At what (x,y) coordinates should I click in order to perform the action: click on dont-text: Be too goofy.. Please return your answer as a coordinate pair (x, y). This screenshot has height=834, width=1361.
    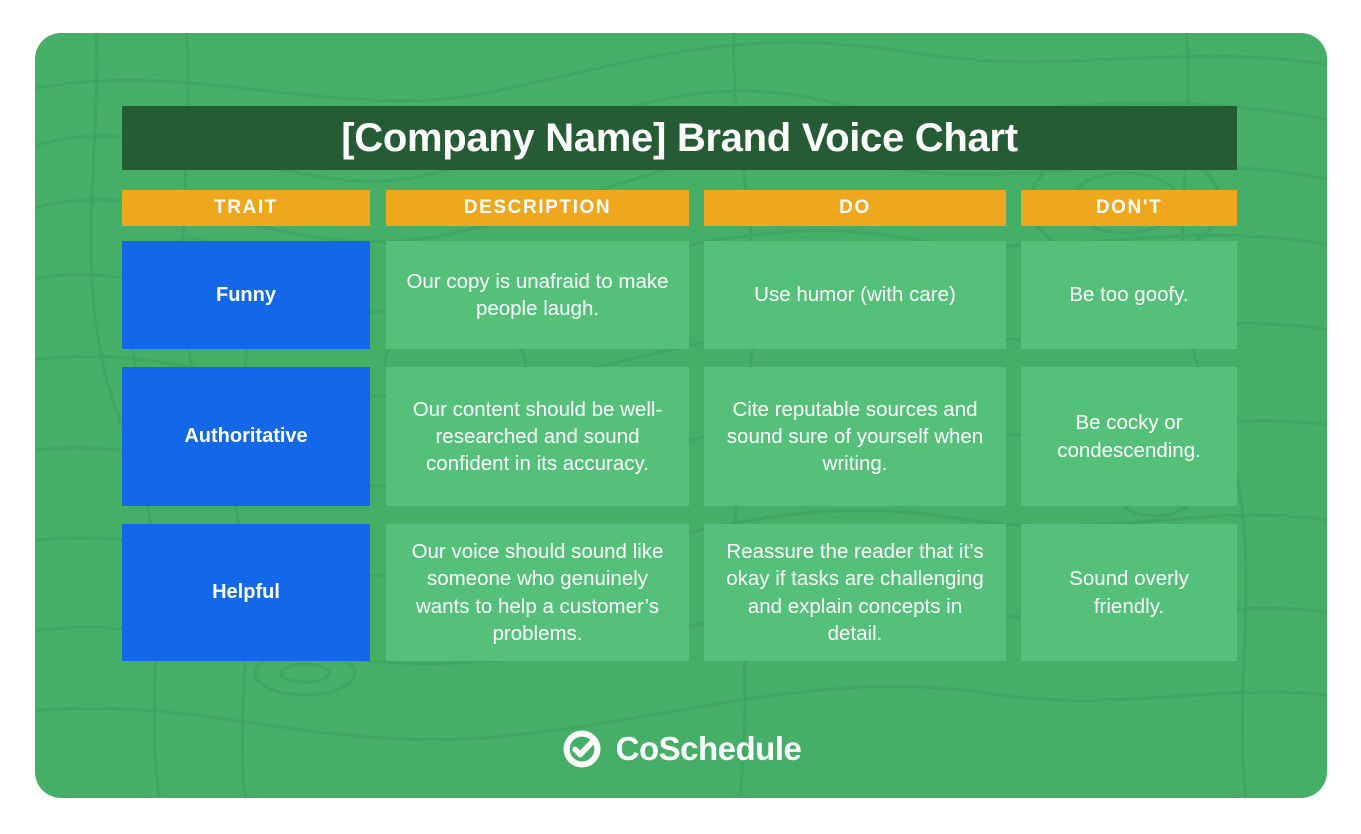
    Looking at the image, I should click on (1129, 295).